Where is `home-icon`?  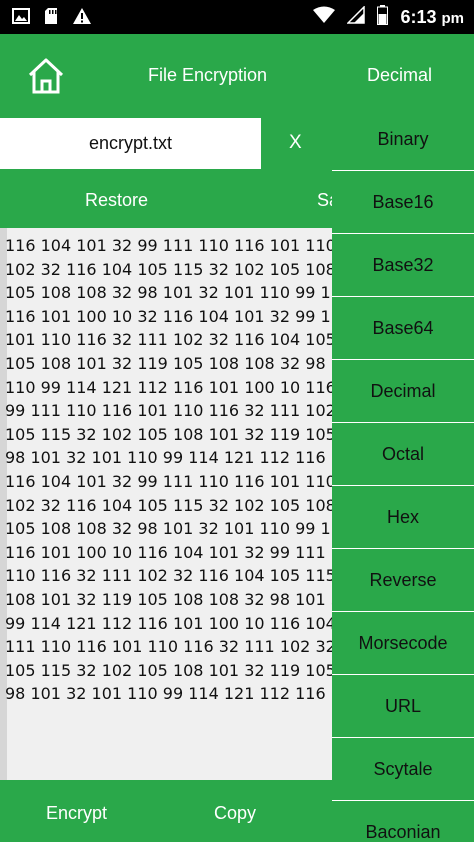
home-icon is located at coordinates (46, 80).